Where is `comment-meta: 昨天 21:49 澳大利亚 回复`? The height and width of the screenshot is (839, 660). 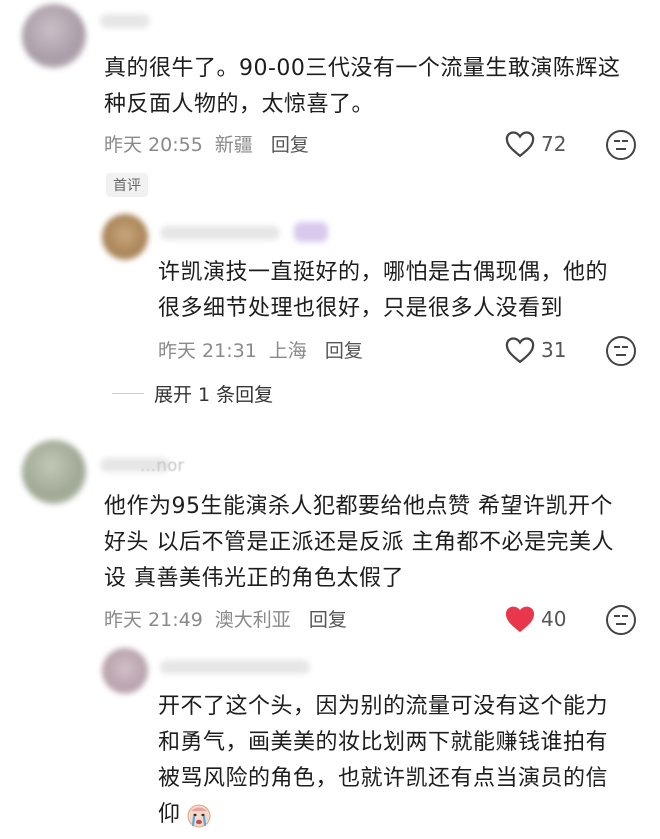 comment-meta: 昨天 21:49 澳大利亚 回复 is located at coordinates (225, 618).